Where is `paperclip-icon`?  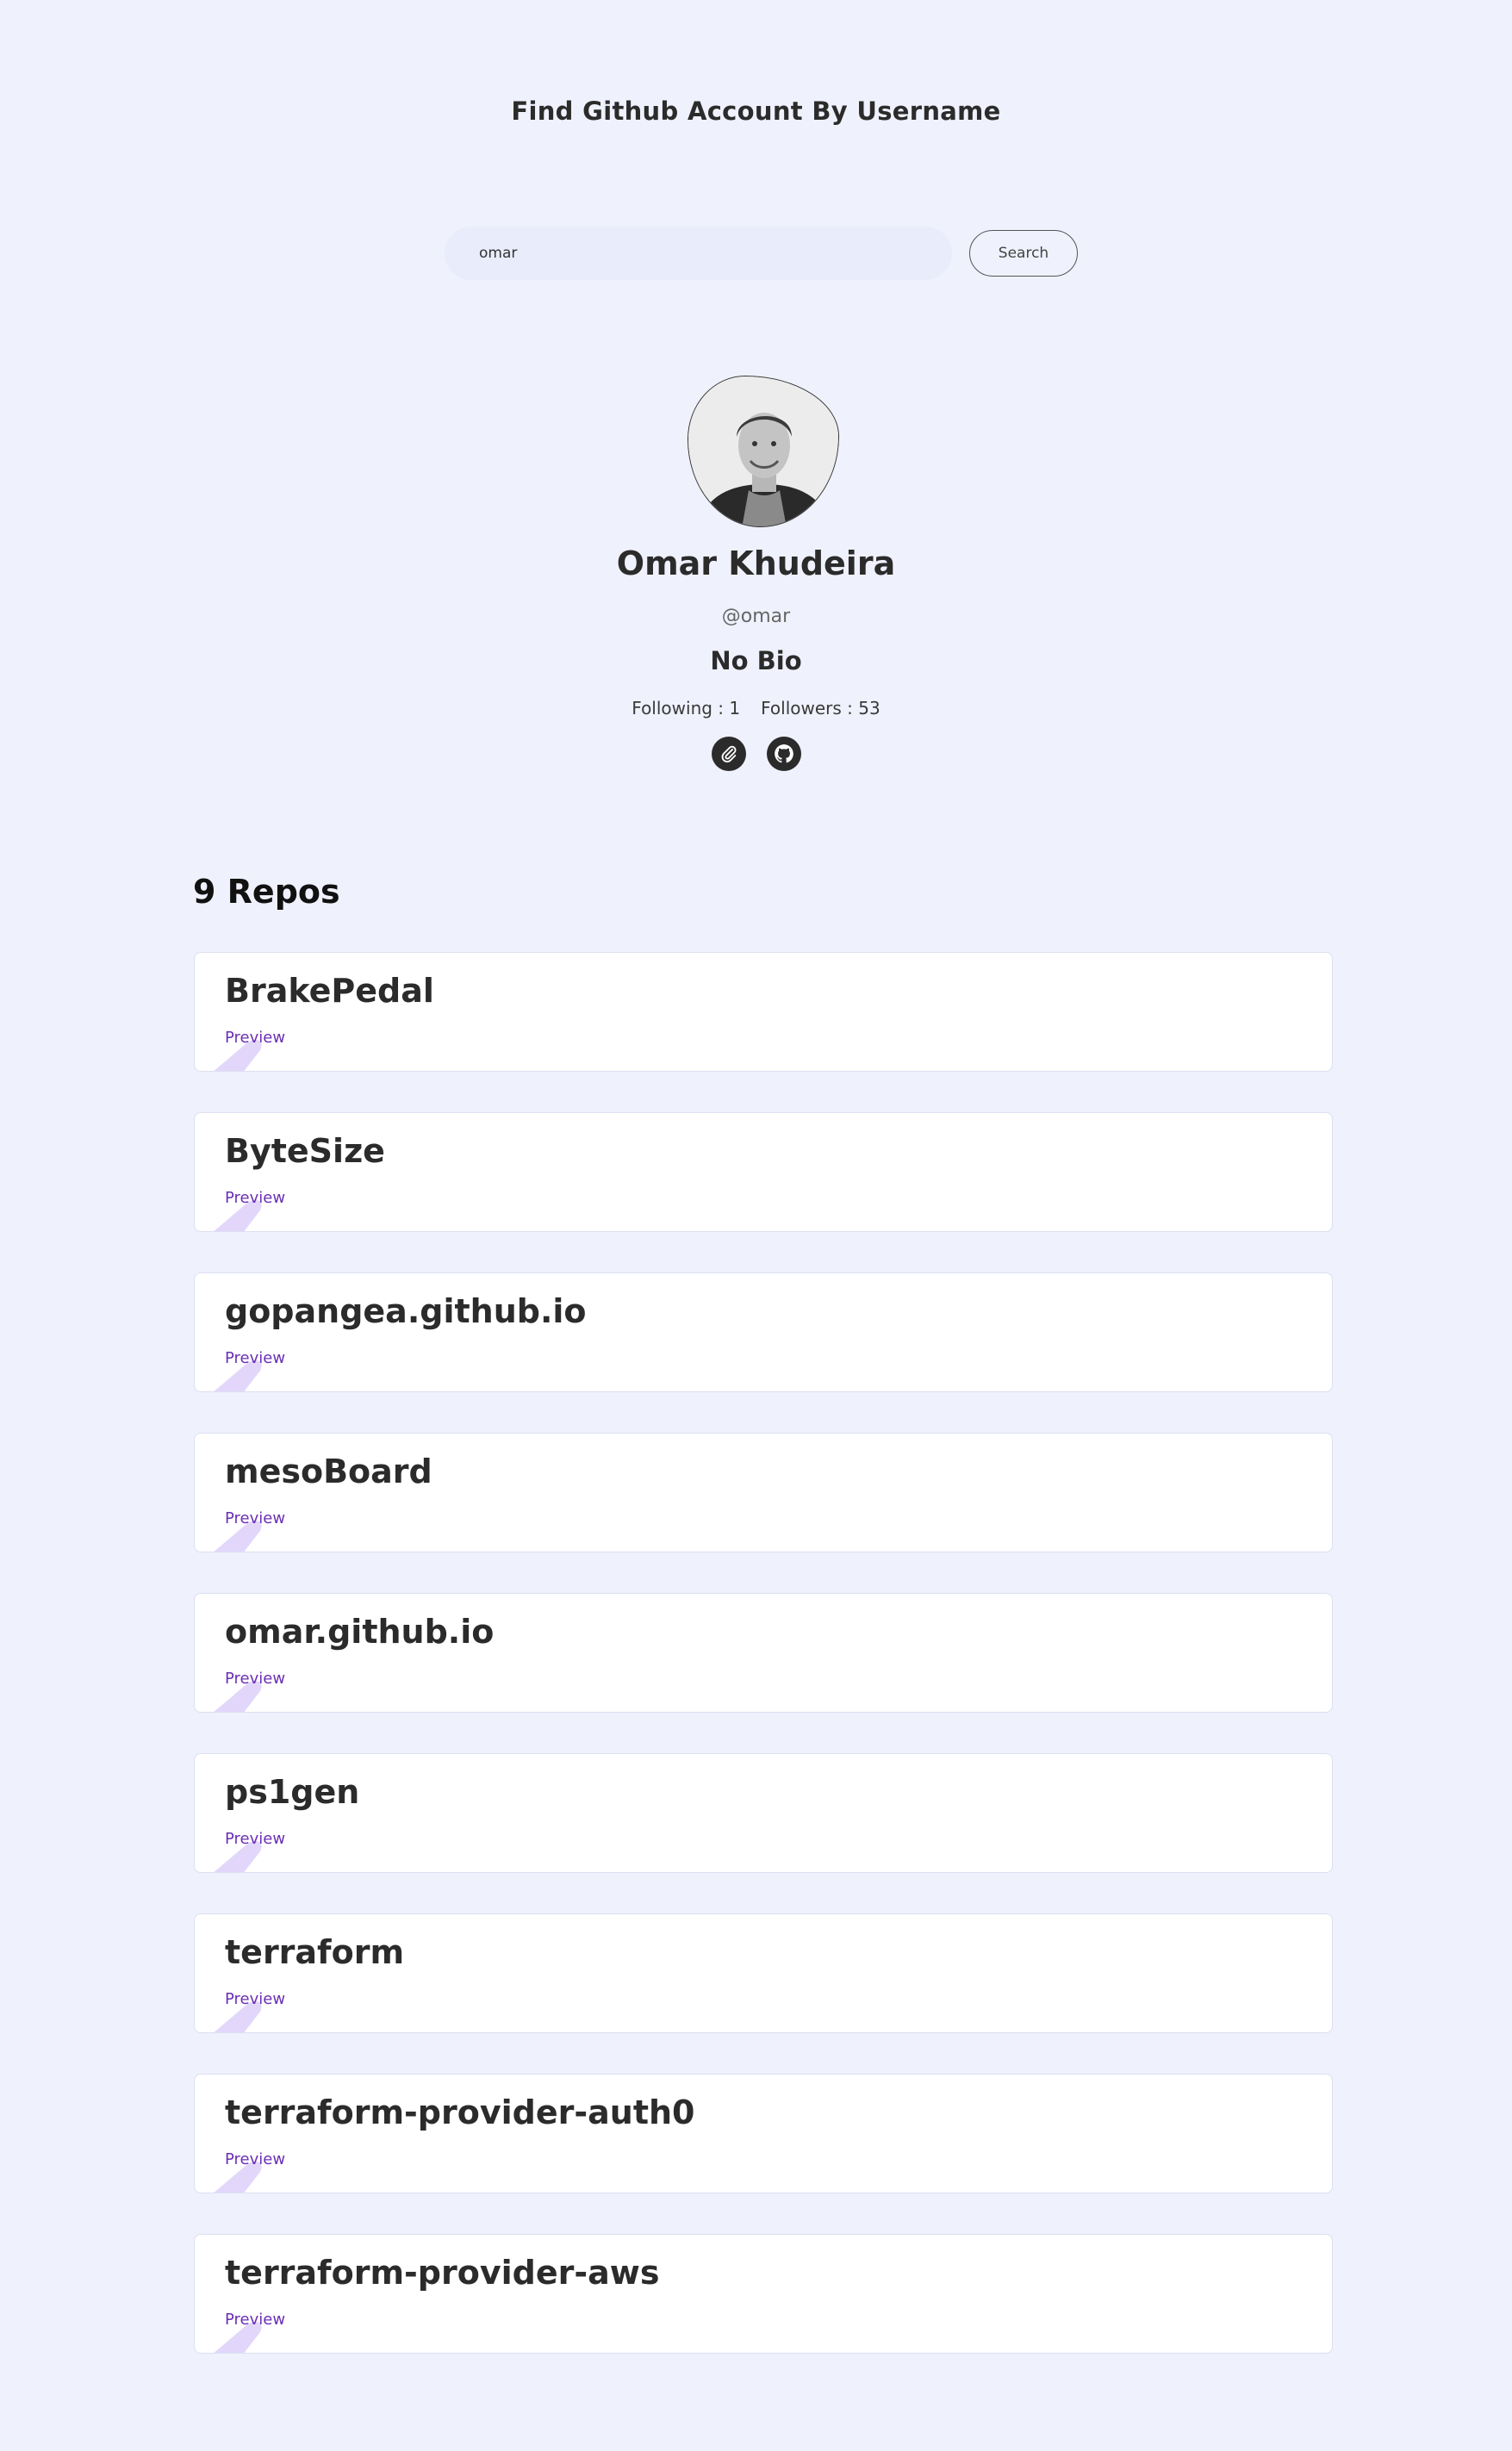
paperclip-icon is located at coordinates (729, 754).